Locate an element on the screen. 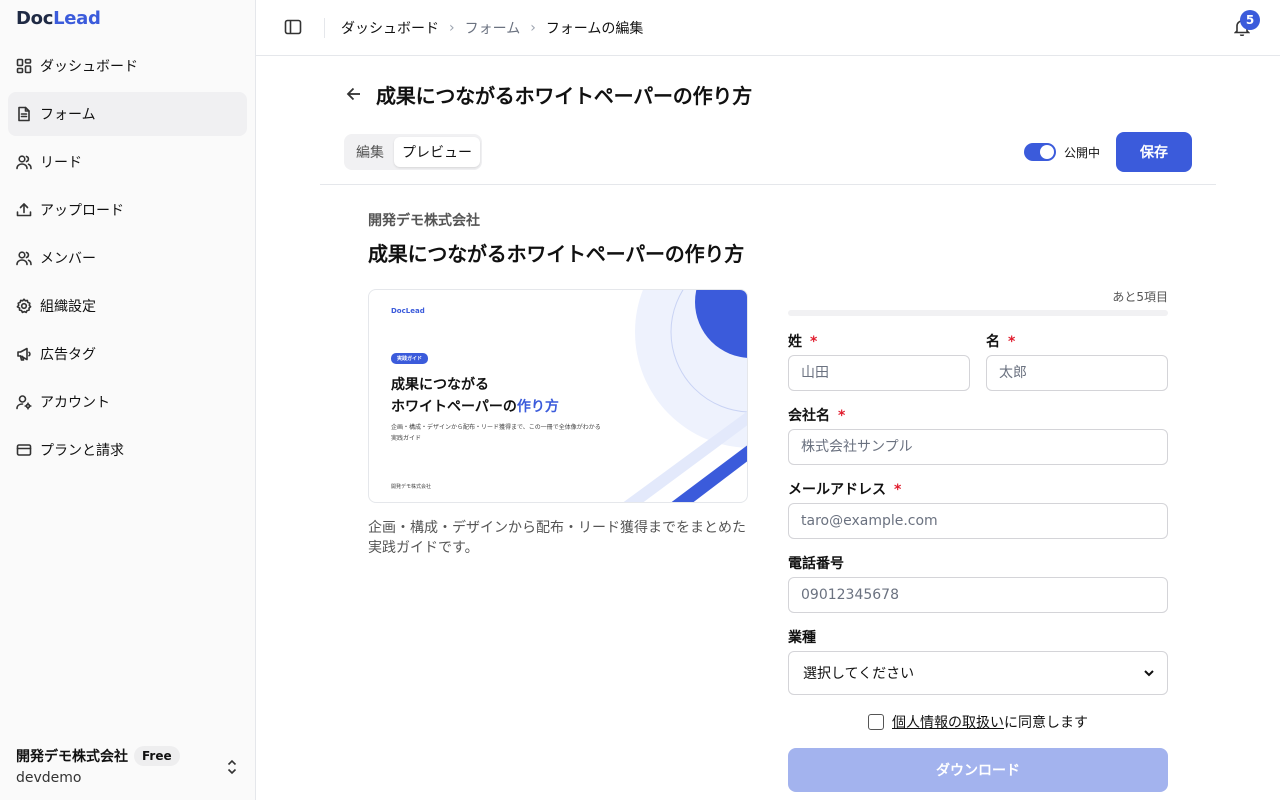  members-icon is located at coordinates (24, 258).